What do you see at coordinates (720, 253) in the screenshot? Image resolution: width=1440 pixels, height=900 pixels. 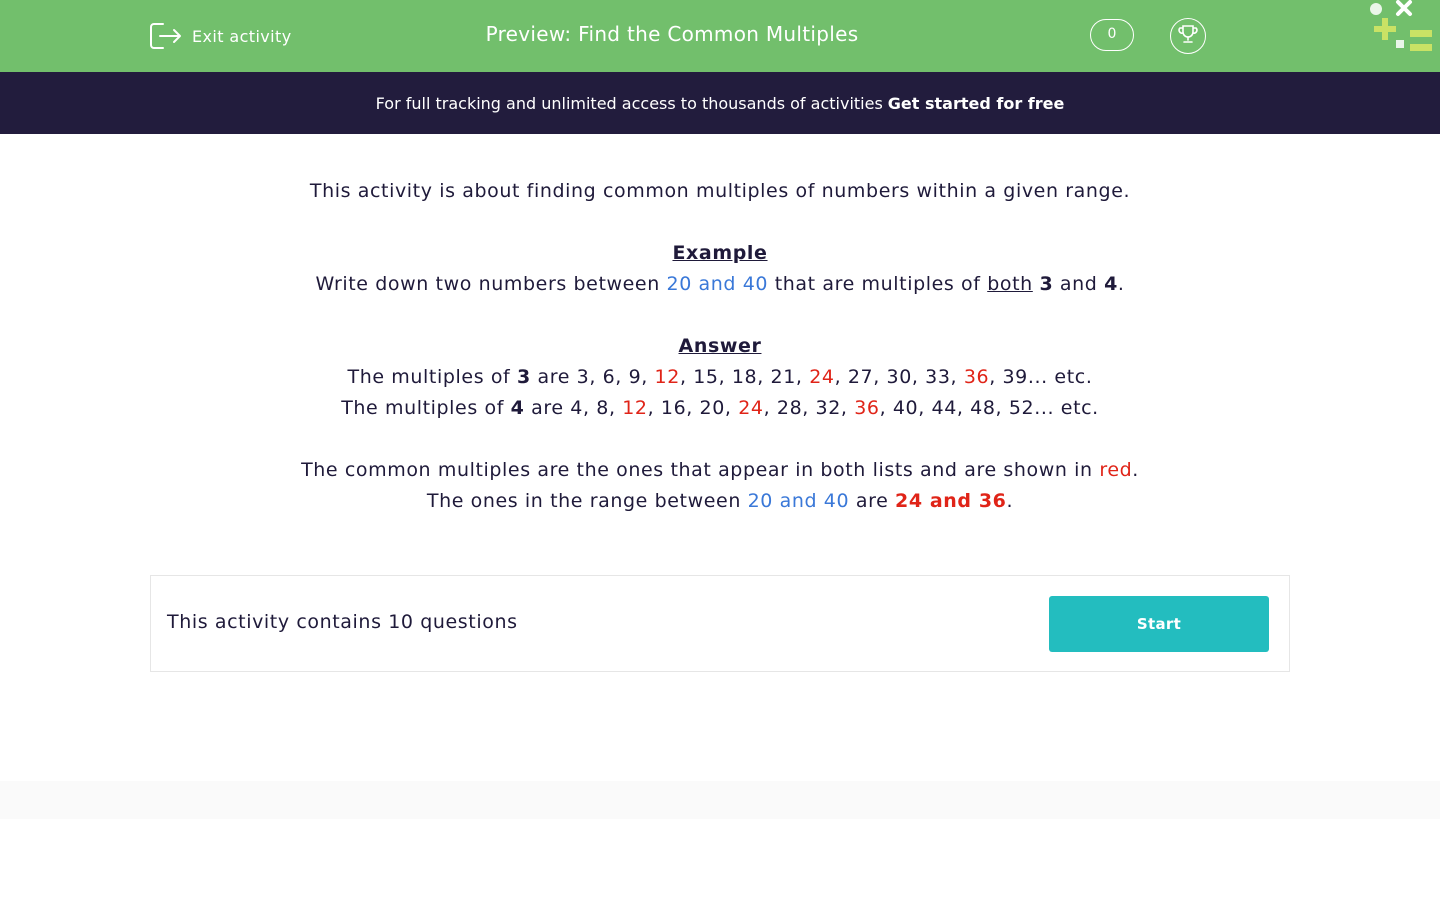 I see `example-heading: Example` at bounding box center [720, 253].